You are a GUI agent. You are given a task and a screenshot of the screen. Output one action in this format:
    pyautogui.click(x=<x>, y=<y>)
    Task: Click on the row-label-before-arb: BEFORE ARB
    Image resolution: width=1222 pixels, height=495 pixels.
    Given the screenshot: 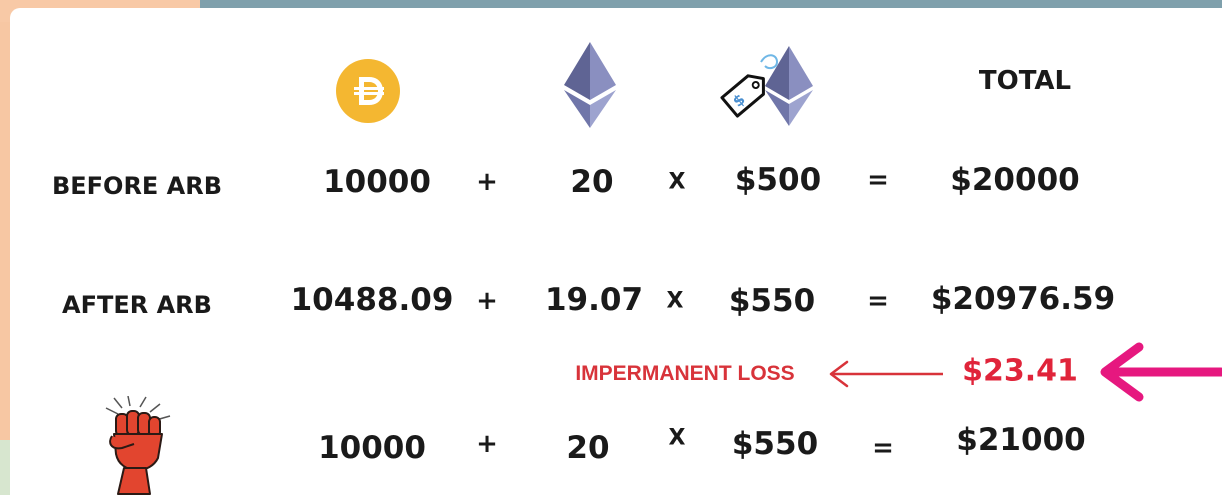 What is the action you would take?
    pyautogui.click(x=137, y=186)
    